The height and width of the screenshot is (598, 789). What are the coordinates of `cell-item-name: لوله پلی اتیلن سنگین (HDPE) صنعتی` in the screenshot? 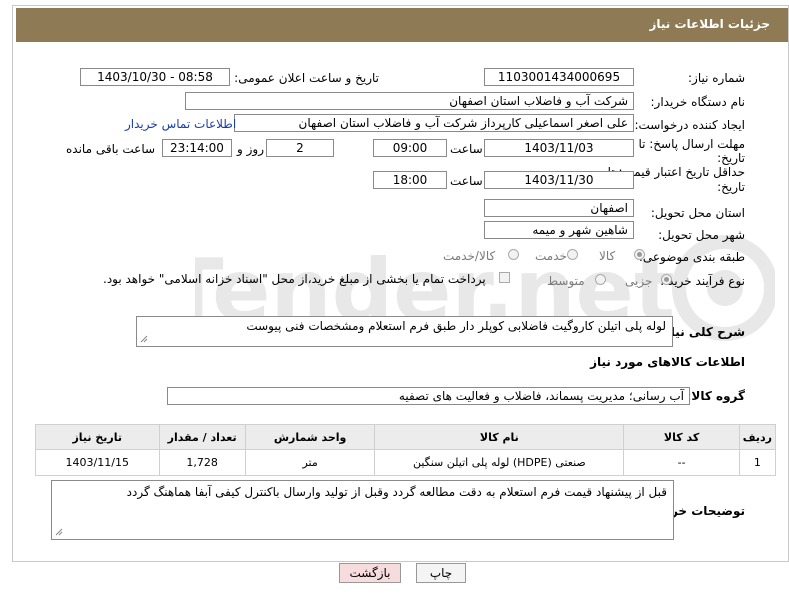 It's located at (499, 462).